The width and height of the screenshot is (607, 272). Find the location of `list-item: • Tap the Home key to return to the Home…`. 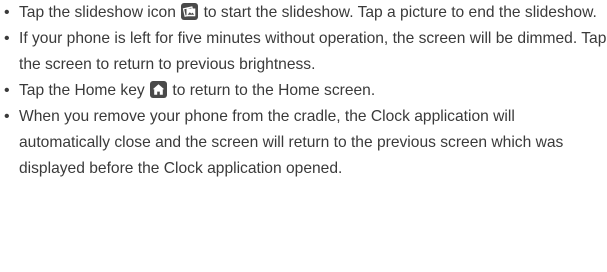

list-item: • Tap the Home key to return to the Home… is located at coordinates (303, 91).